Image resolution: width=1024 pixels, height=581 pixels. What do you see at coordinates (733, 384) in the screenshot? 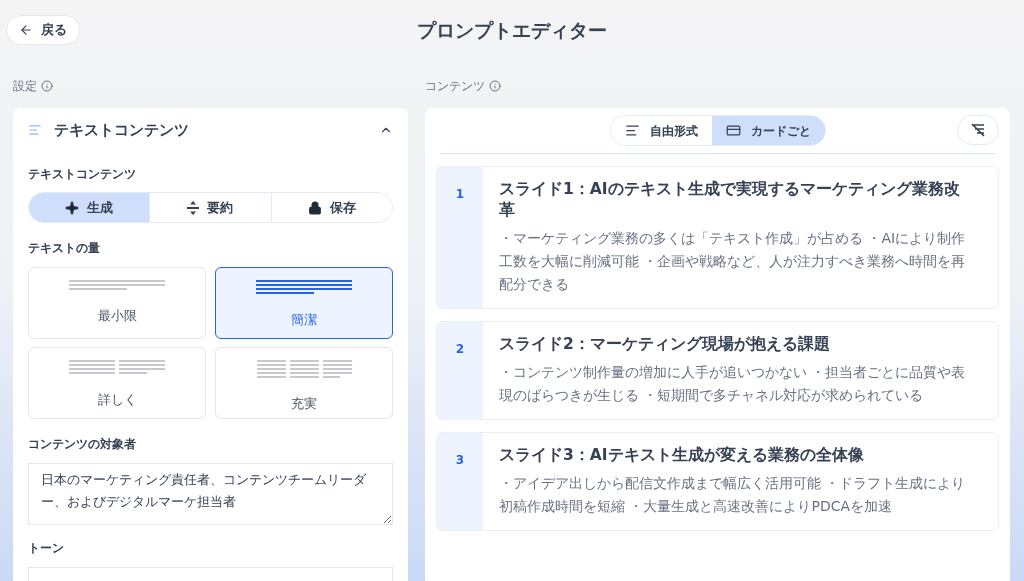
I see `slide-body: ・コンテンツ制作量の増加に人手が追いつかない ・担当者ごとに品質や表現のばらつきが生じる ・短期間で多チャネル対応が求められている` at bounding box center [733, 384].